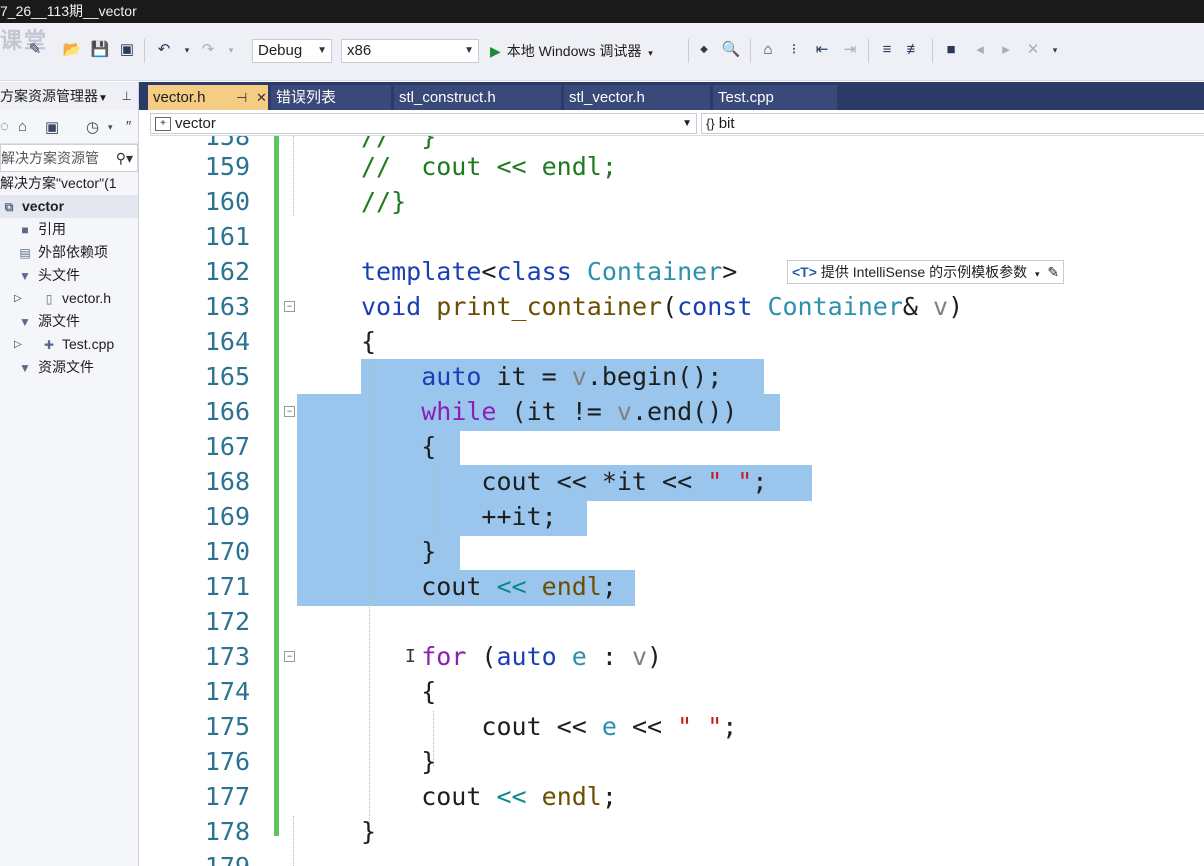 The width and height of the screenshot is (1204, 866). I want to click on code-line: 171 cout << endl;, so click(677, 586).